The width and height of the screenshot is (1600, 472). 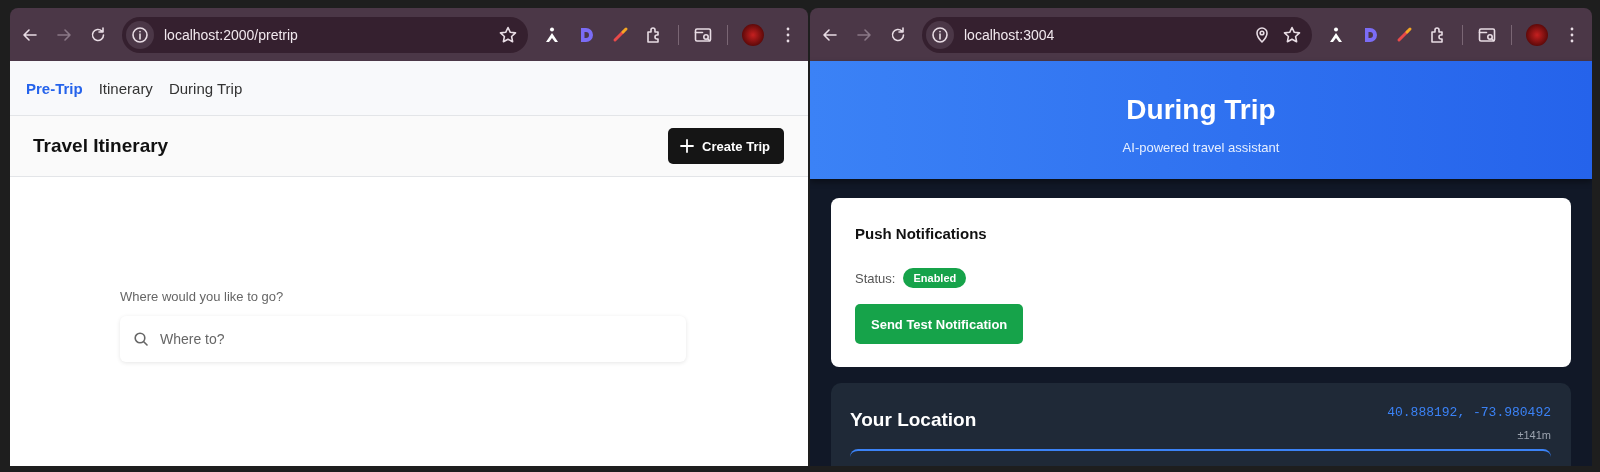 I want to click on address-bar: localhost:2000/pretrip, so click(x=325, y=34).